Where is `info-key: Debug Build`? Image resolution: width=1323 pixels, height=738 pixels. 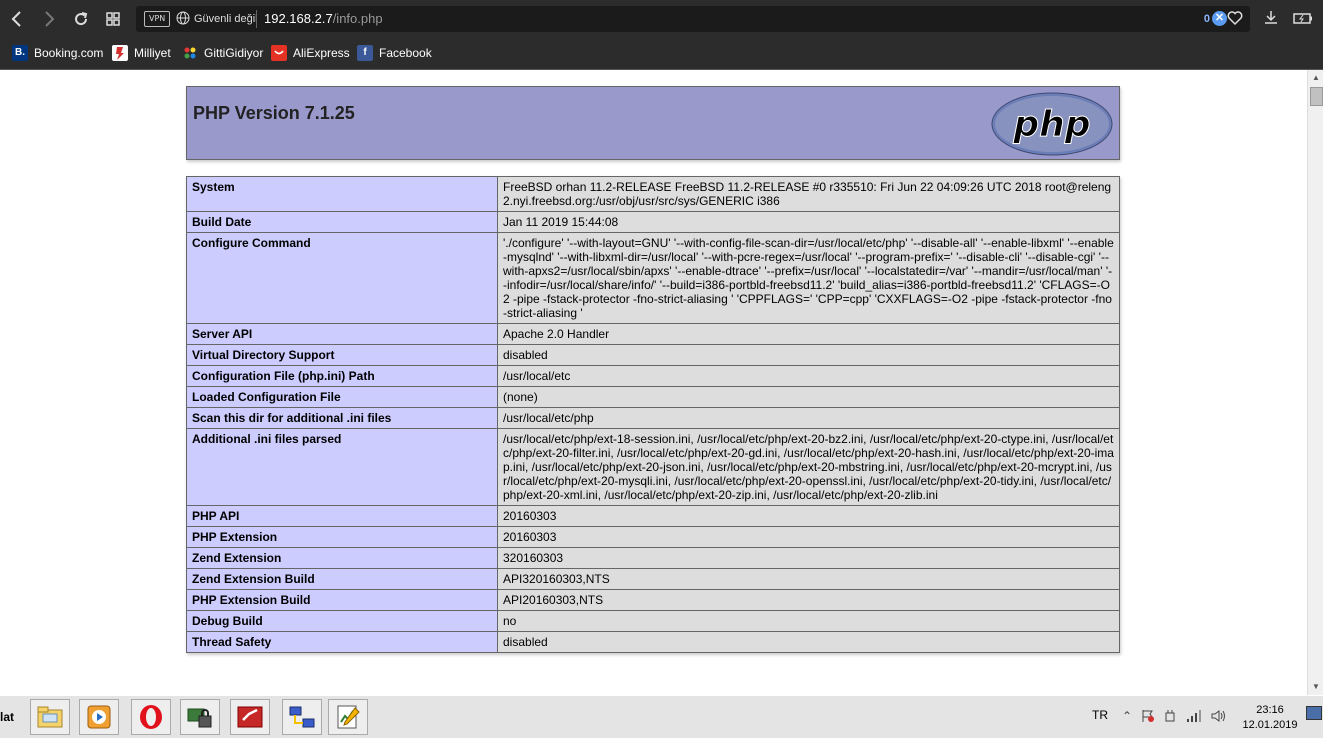 info-key: Debug Build is located at coordinates (342, 621).